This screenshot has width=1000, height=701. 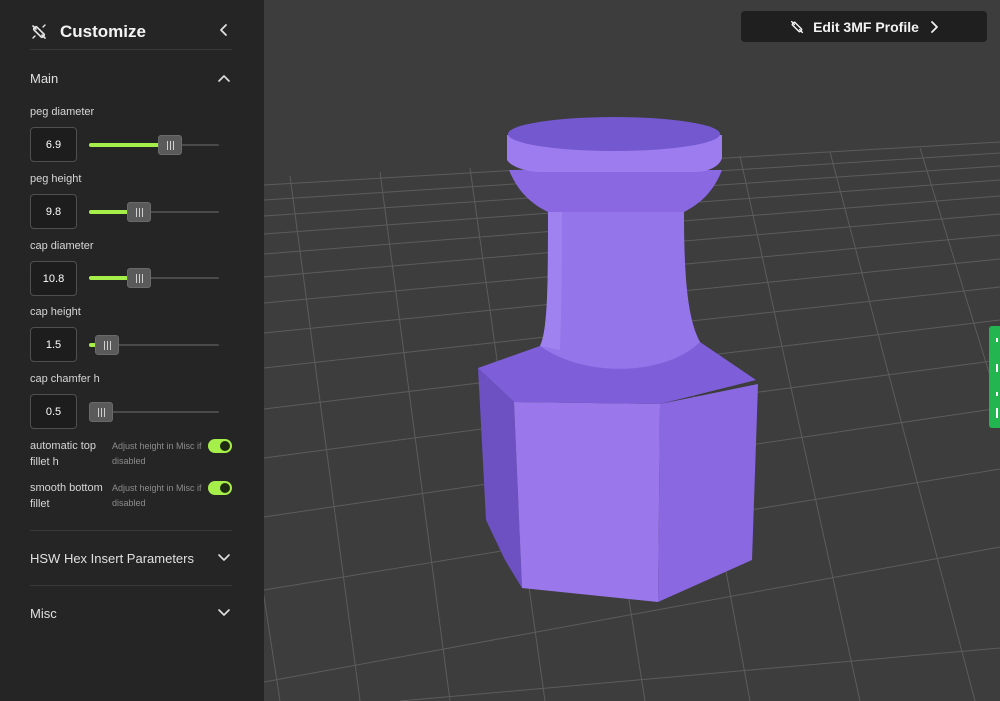 What do you see at coordinates (56, 179) in the screenshot?
I see `peg-height-label: peg height` at bounding box center [56, 179].